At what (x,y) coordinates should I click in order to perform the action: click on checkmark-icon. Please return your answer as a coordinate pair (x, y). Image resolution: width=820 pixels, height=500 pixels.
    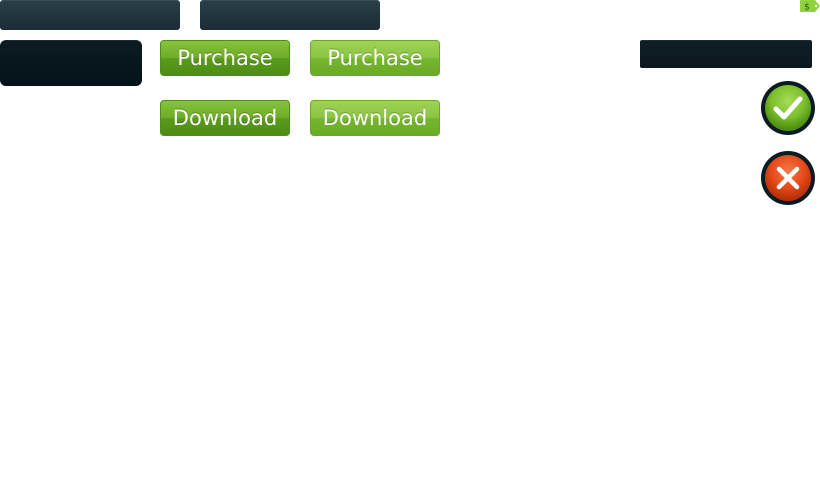
    Looking at the image, I should click on (788, 108).